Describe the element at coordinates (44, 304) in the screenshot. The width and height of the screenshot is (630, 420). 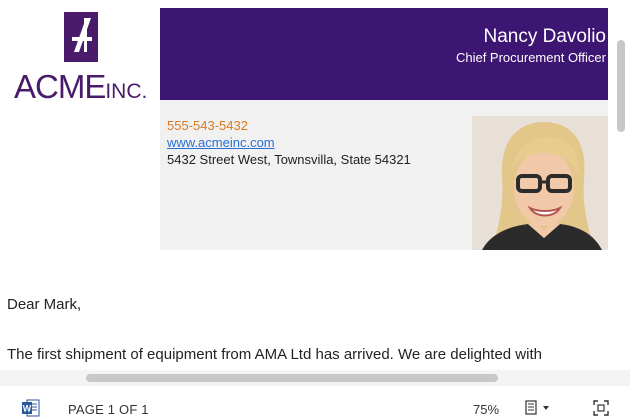
I see `letter-greeting: Dear Mark,` at that location.